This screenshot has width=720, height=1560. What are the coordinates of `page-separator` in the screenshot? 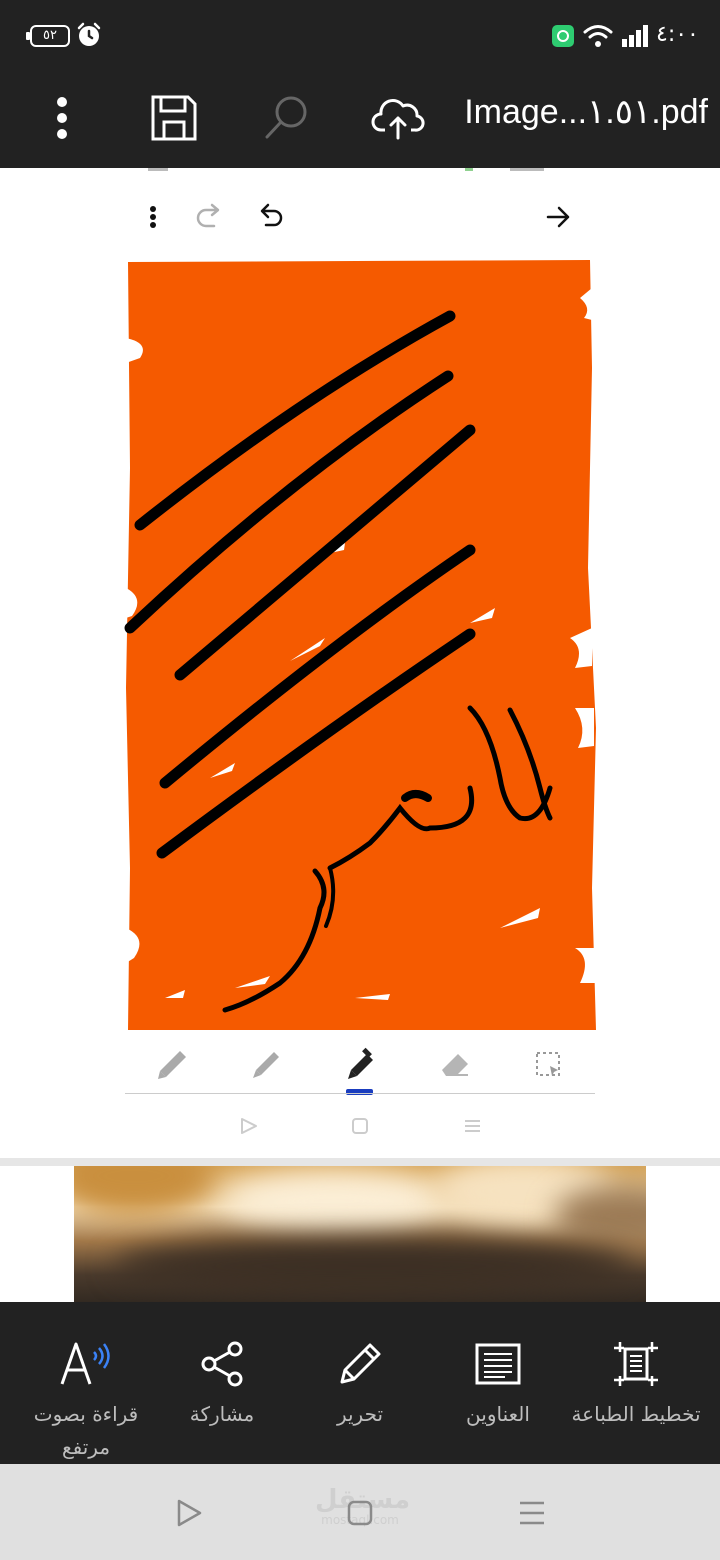 It's located at (360, 1162).